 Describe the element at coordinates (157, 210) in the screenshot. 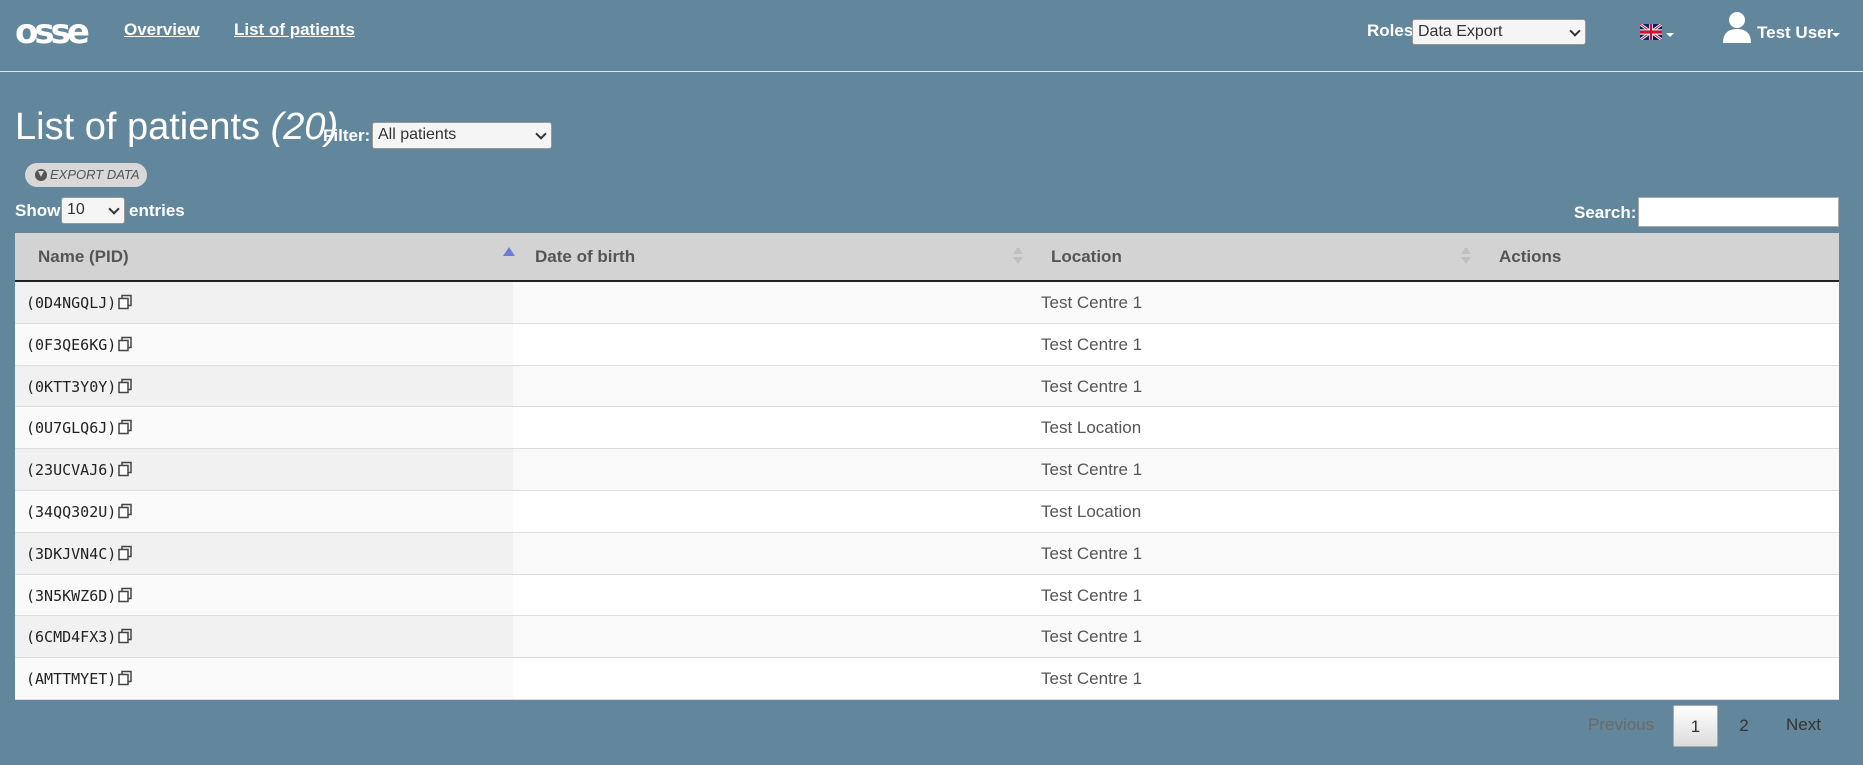

I see `entries-label: entries` at that location.